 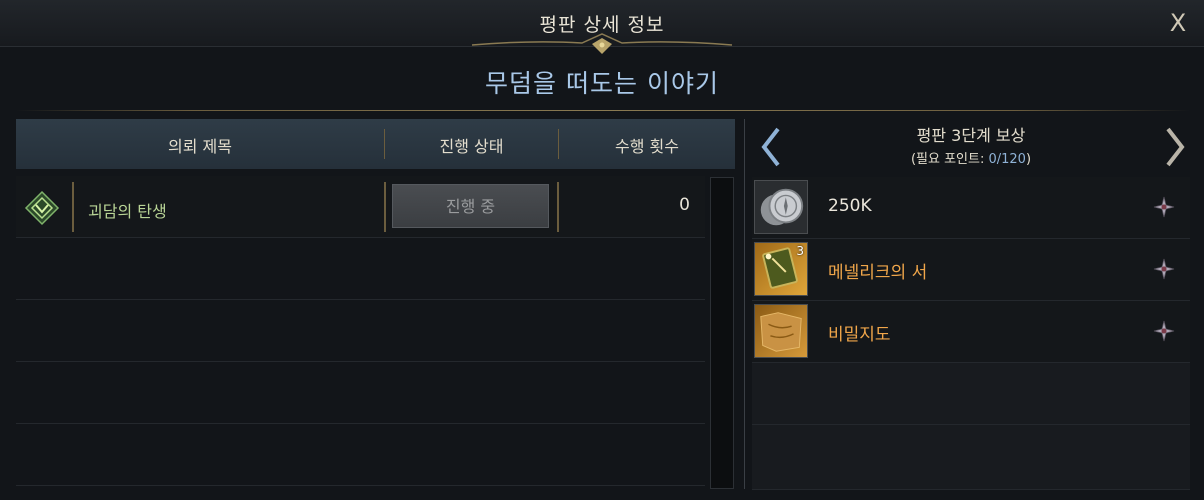 What do you see at coordinates (744, 304) in the screenshot?
I see `panel-divider` at bounding box center [744, 304].